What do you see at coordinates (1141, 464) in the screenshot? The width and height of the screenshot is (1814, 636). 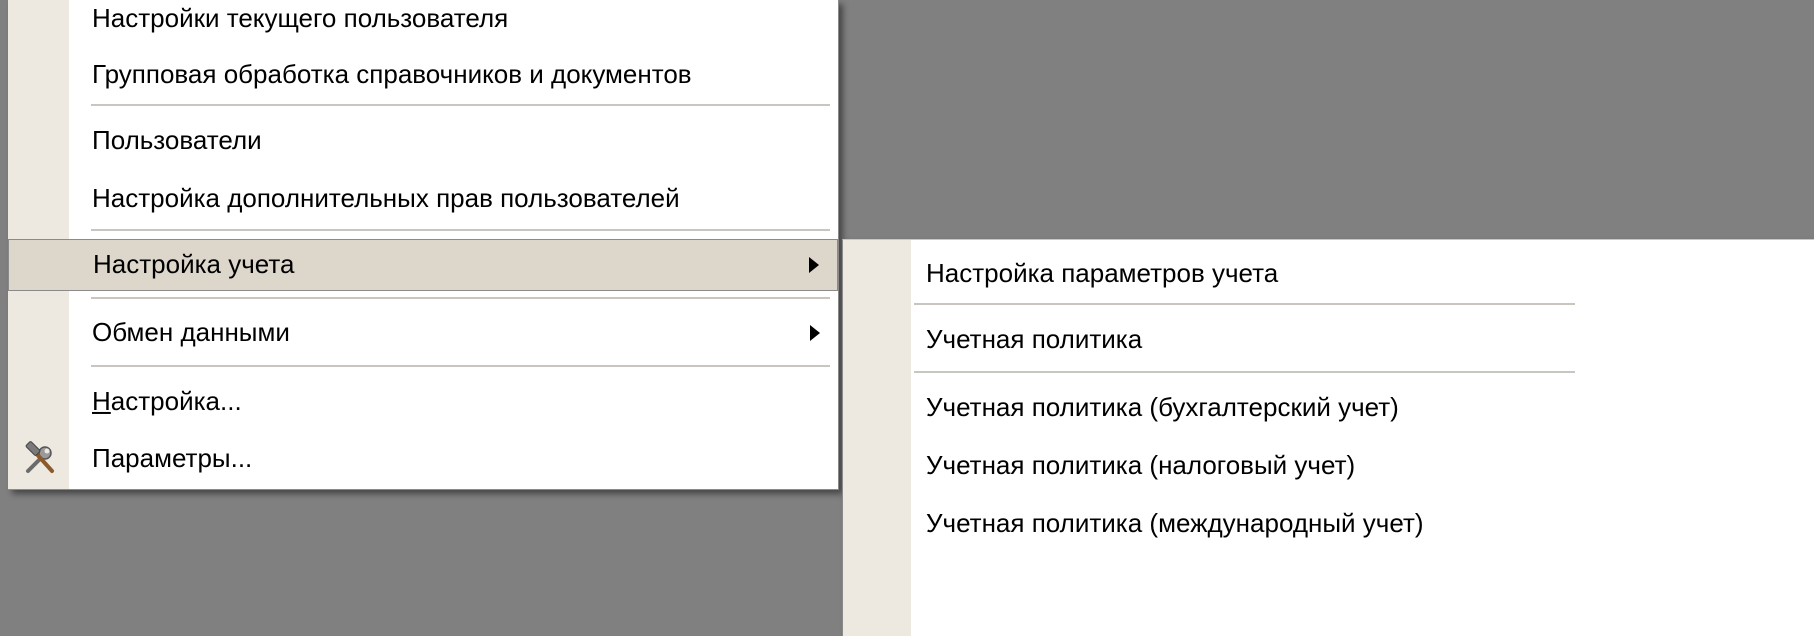 I see `submenu-item-label: Учетная политика (налоговый учет)` at bounding box center [1141, 464].